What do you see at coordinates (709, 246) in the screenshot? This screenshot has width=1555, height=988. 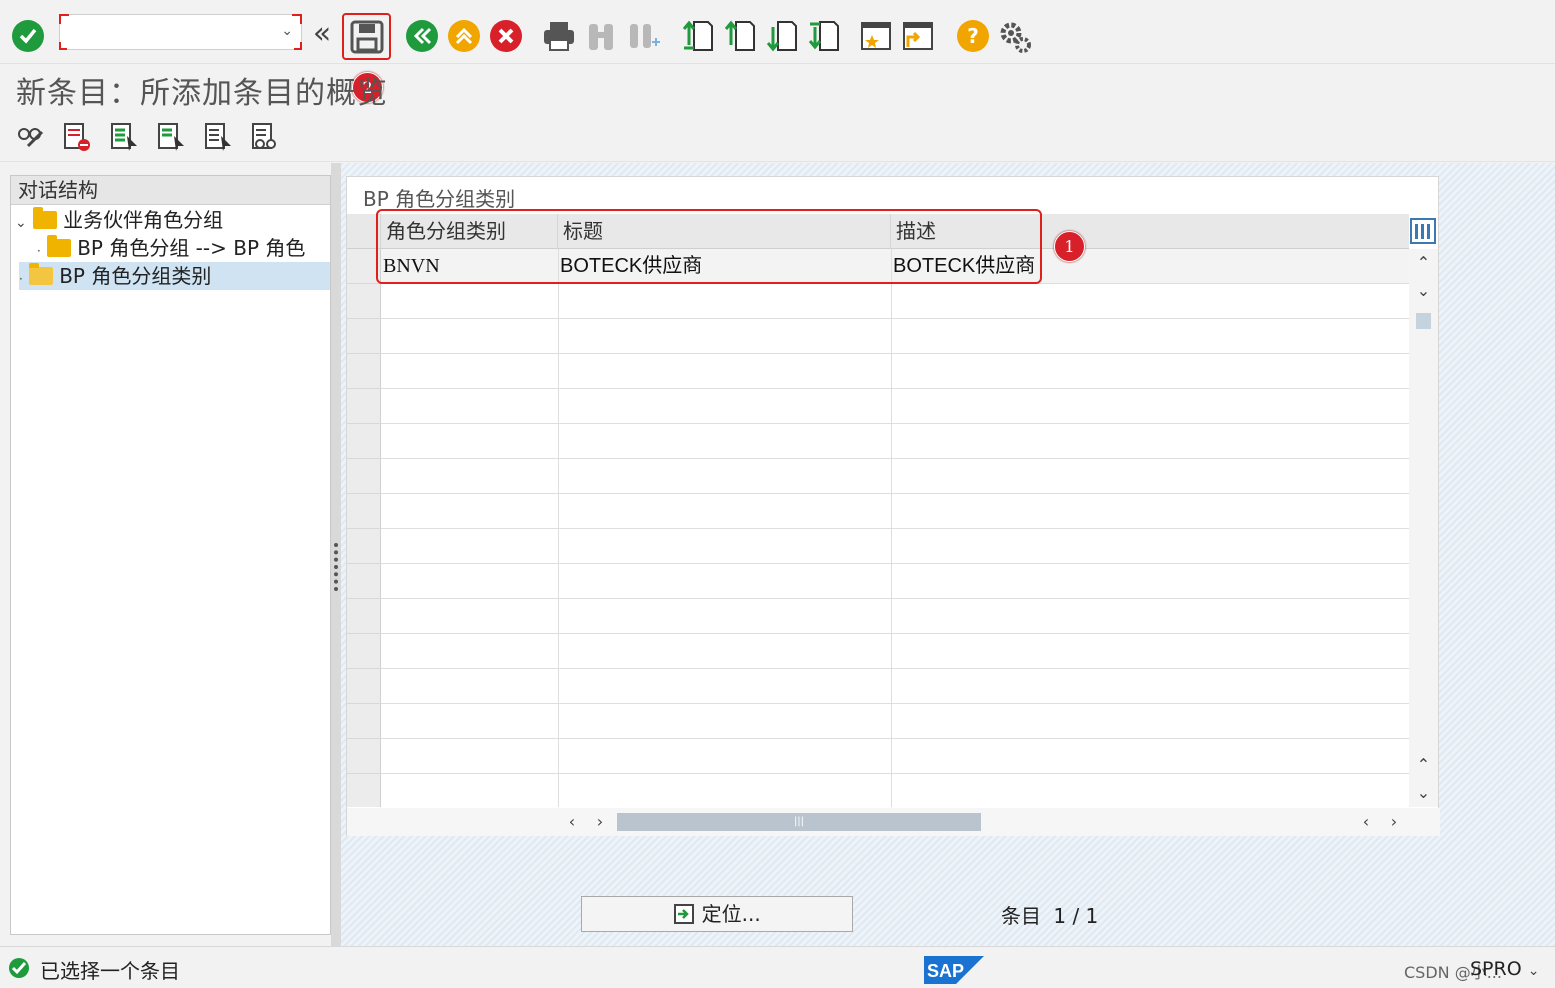 I see `rows-highlight` at bounding box center [709, 246].